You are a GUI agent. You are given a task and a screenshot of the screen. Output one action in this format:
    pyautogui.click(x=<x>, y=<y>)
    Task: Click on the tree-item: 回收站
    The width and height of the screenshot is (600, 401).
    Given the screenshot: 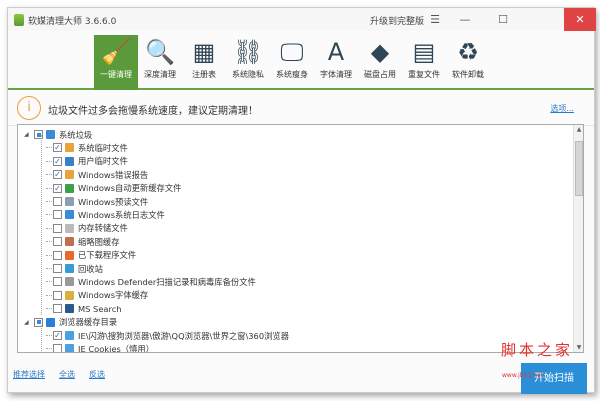 What is the action you would take?
    pyautogui.click(x=74, y=268)
    